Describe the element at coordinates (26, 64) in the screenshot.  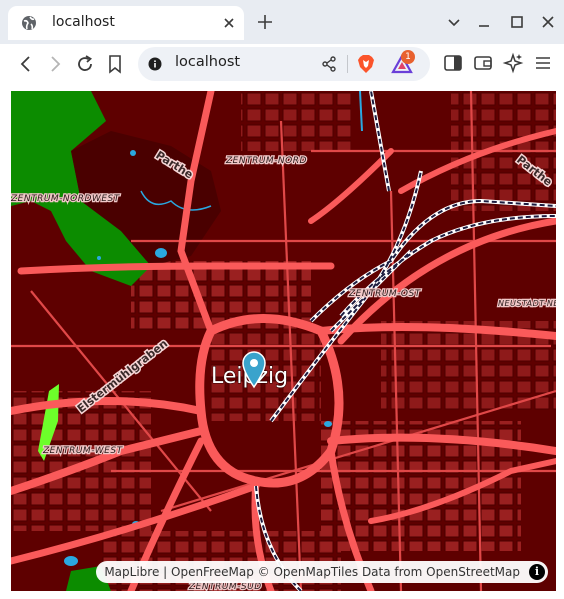
I see `back-icon` at that location.